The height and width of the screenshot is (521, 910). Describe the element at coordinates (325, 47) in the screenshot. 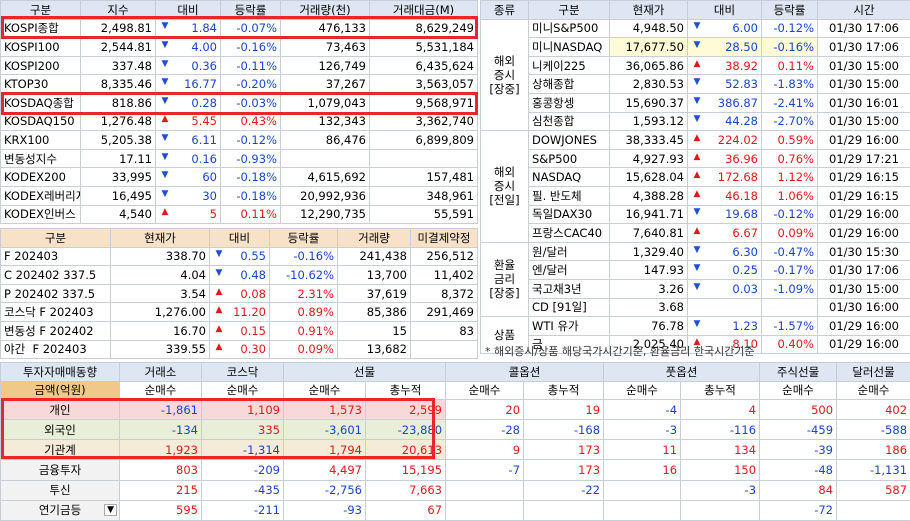

I see `index-volume: 73,463` at that location.